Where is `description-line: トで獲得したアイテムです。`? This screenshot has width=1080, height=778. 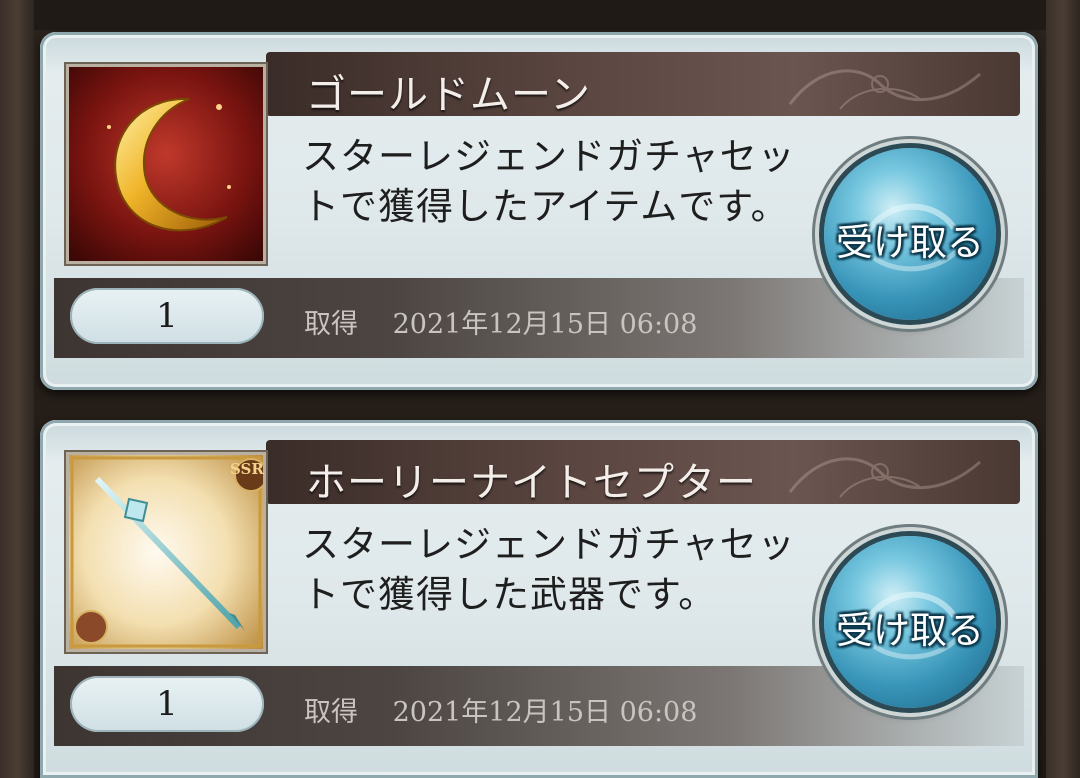 description-line: トで獲得したアイテムです。 is located at coordinates (545, 206).